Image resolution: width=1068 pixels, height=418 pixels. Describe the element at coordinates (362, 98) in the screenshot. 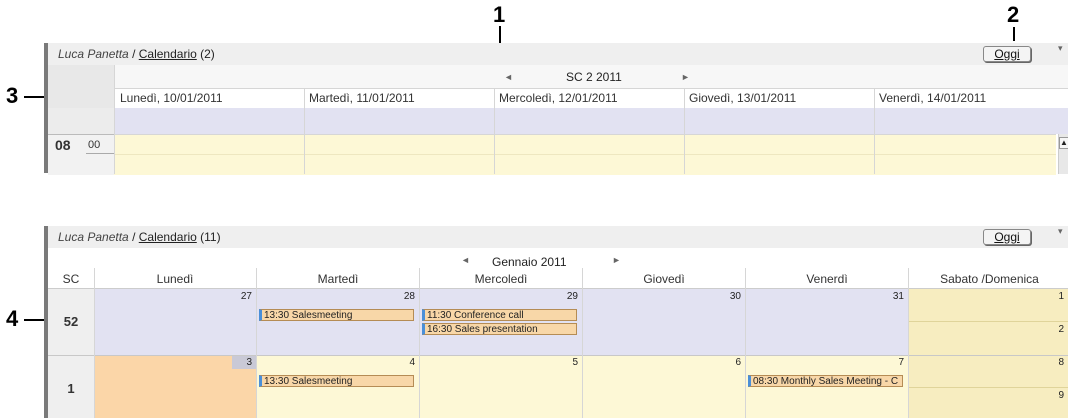

I see `day-header-tuesday: Martedì, 11/01/2011` at that location.